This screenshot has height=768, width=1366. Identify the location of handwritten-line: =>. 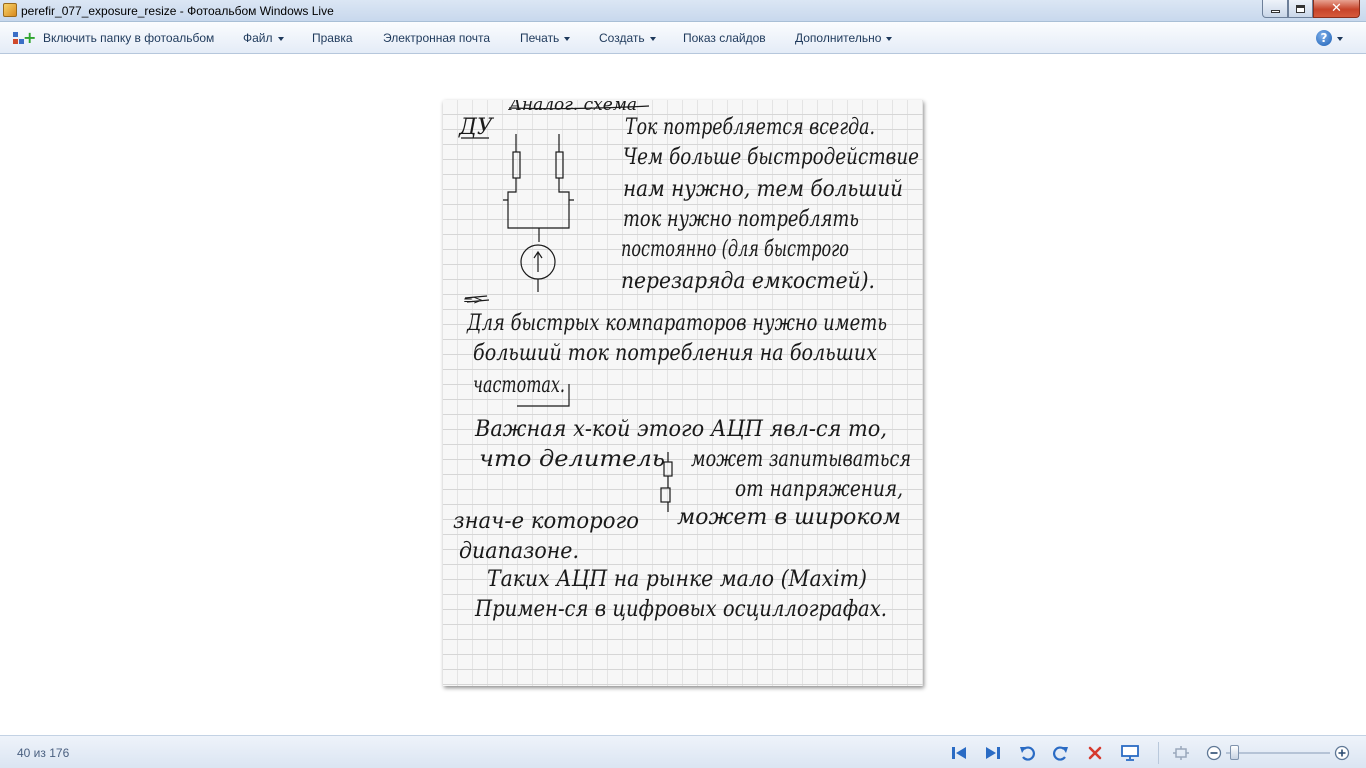
(473, 300).